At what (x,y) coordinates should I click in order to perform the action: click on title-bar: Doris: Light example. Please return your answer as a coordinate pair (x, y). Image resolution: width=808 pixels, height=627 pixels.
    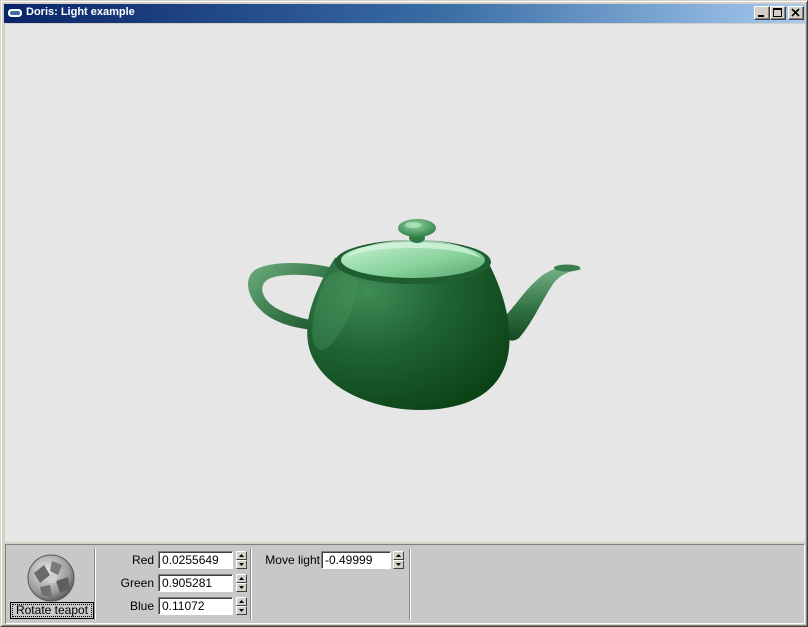
    Looking at the image, I should click on (404, 13).